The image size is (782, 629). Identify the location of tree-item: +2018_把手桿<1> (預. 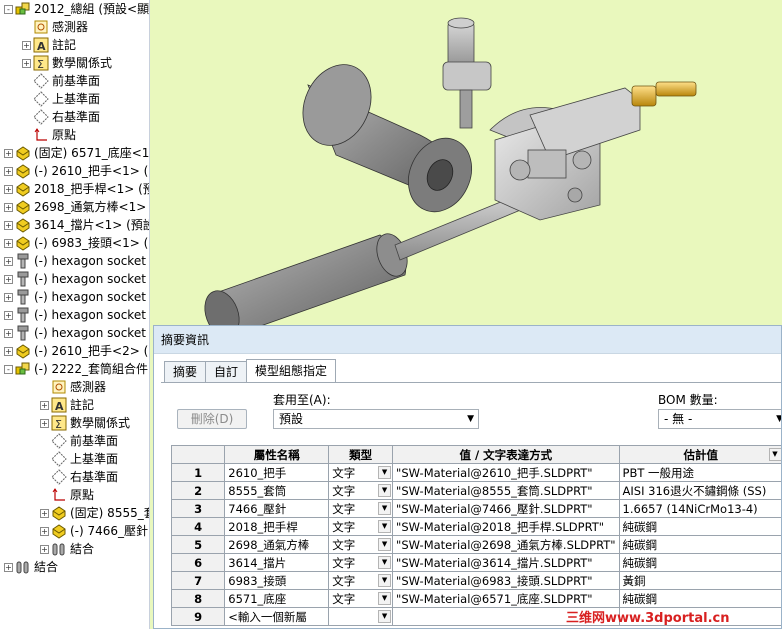
(76, 189).